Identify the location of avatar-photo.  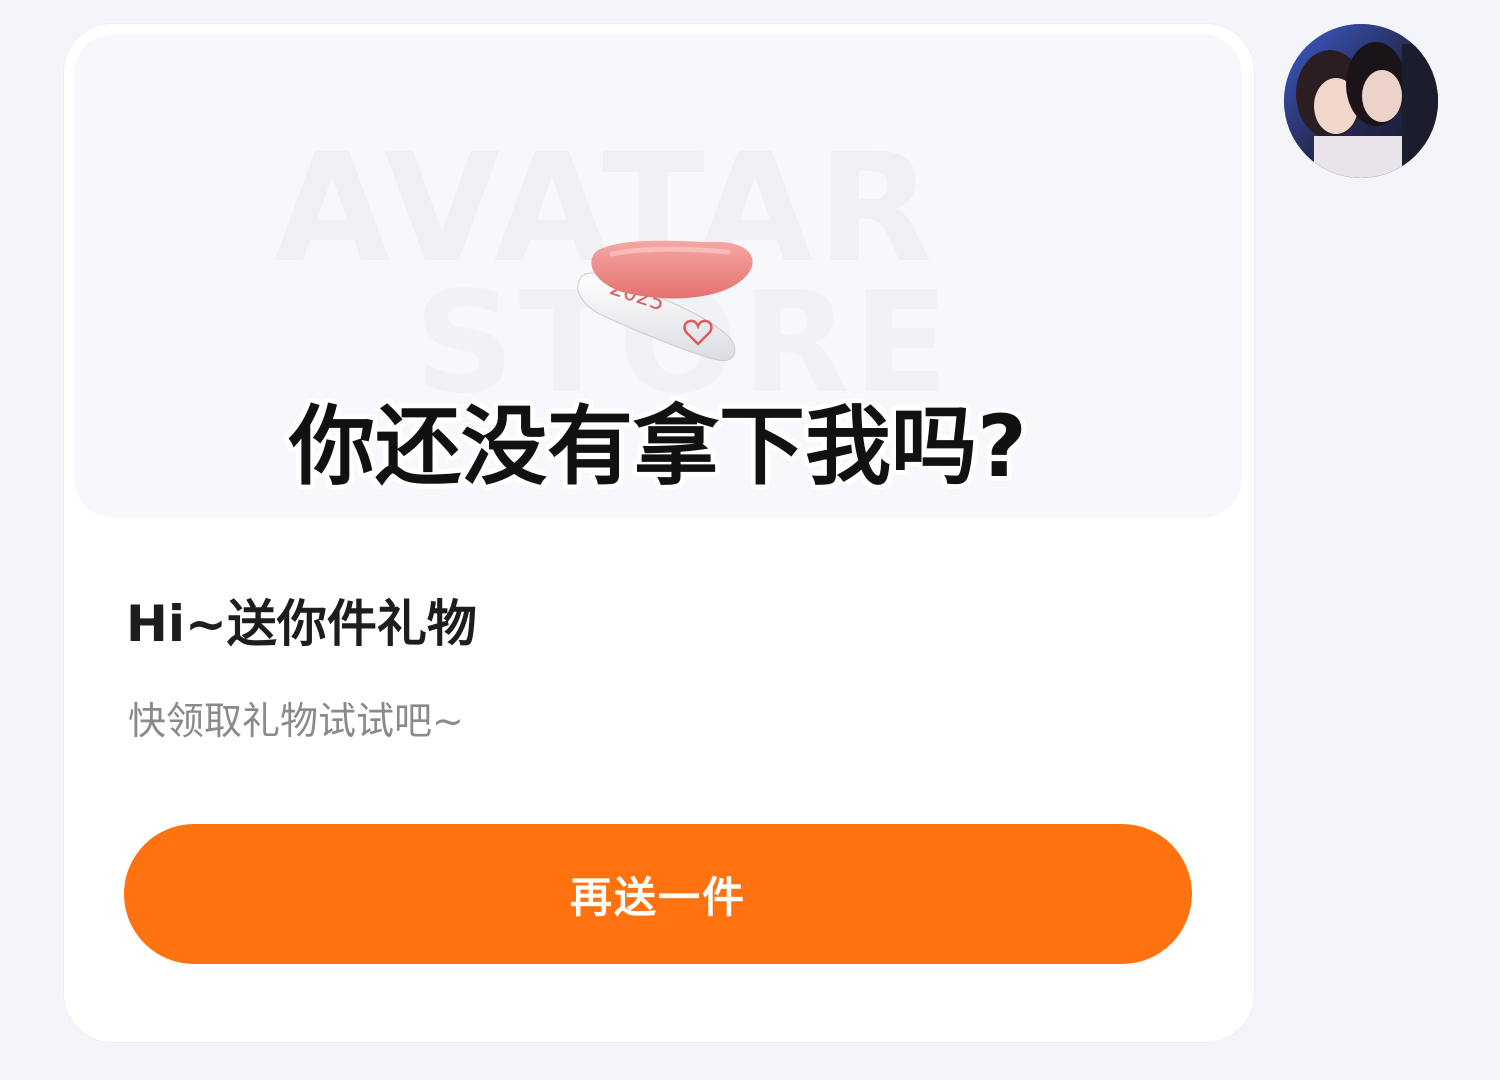
(1361, 101).